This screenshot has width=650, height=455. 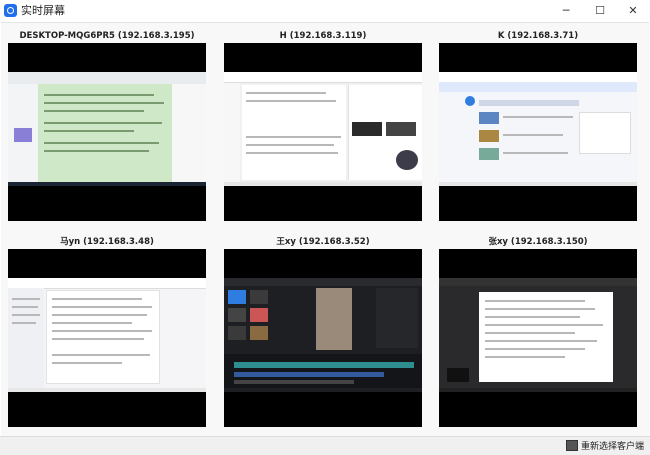 What do you see at coordinates (323, 36) in the screenshot?
I see `client-name: H (192.168.3.119)` at bounding box center [323, 36].